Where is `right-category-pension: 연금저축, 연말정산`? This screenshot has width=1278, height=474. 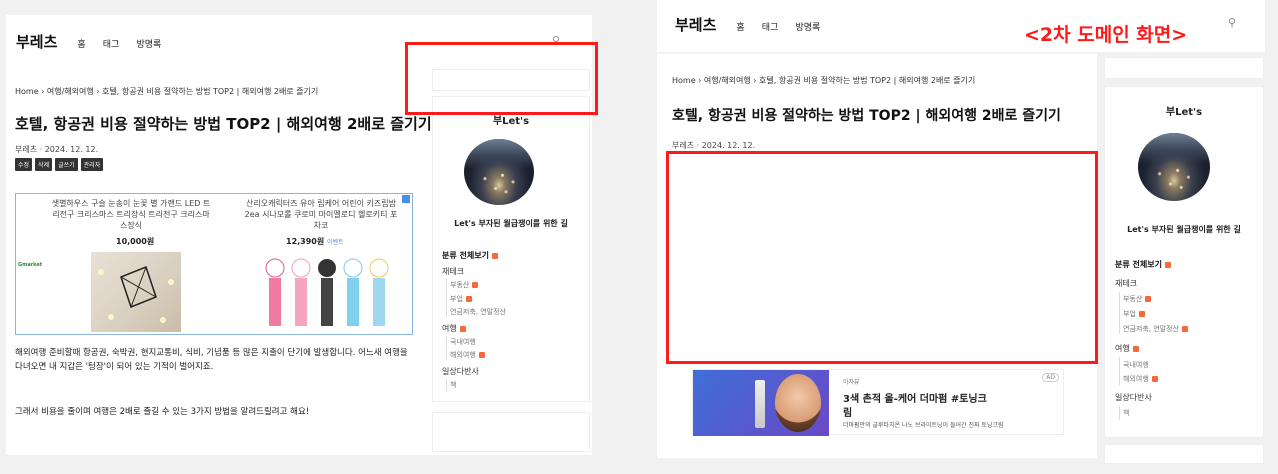 right-category-pension: 연금저축, 연말정산 is located at coordinates (1155, 329).